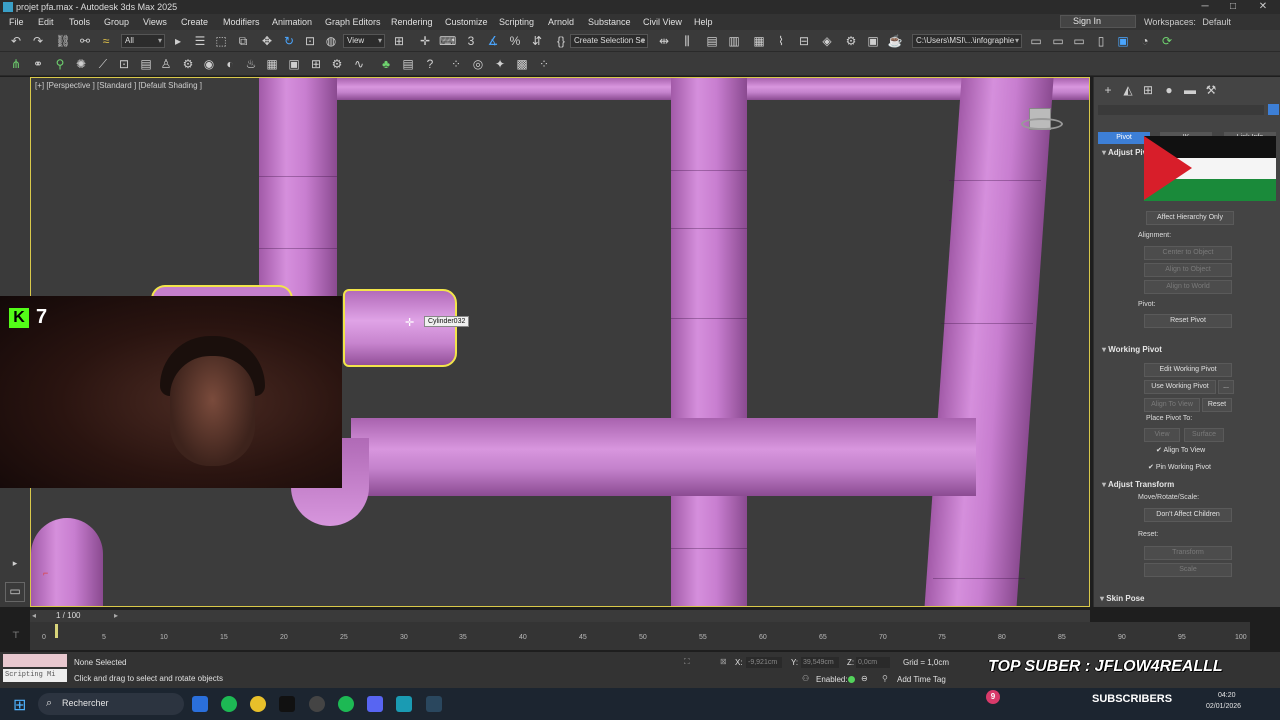 This screenshot has height=720, width=1280. Describe the element at coordinates (1180, 387) in the screenshot. I see `use-working-pivot-button: Use Working Pivot` at that location.